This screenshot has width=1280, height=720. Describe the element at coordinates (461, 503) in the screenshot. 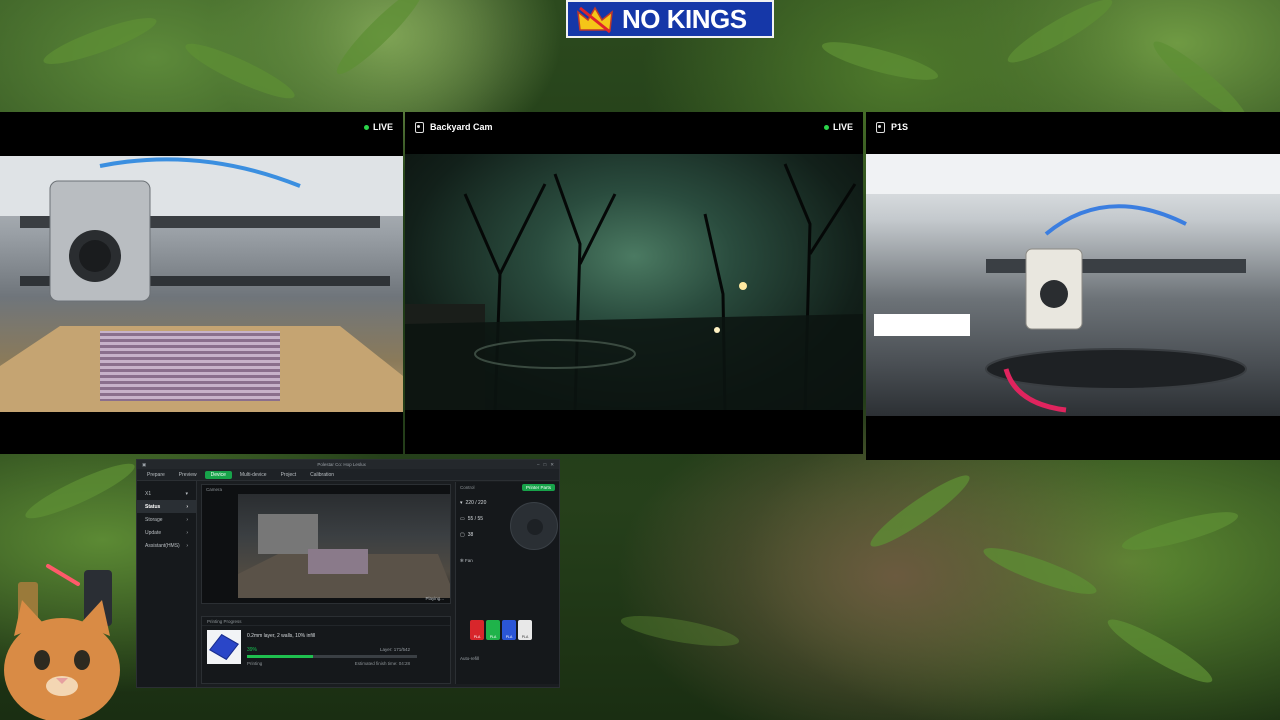

I see `nozzle-icon: ▾` at that location.